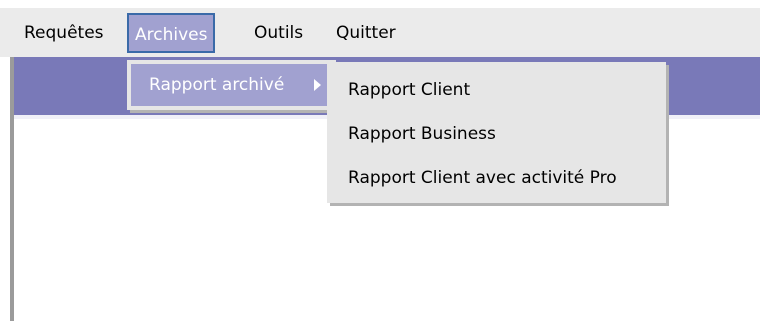 Image resolution: width=760 pixels, height=321 pixels. Describe the element at coordinates (64, 33) in the screenshot. I see `menu-requetes: Requêtes` at that location.